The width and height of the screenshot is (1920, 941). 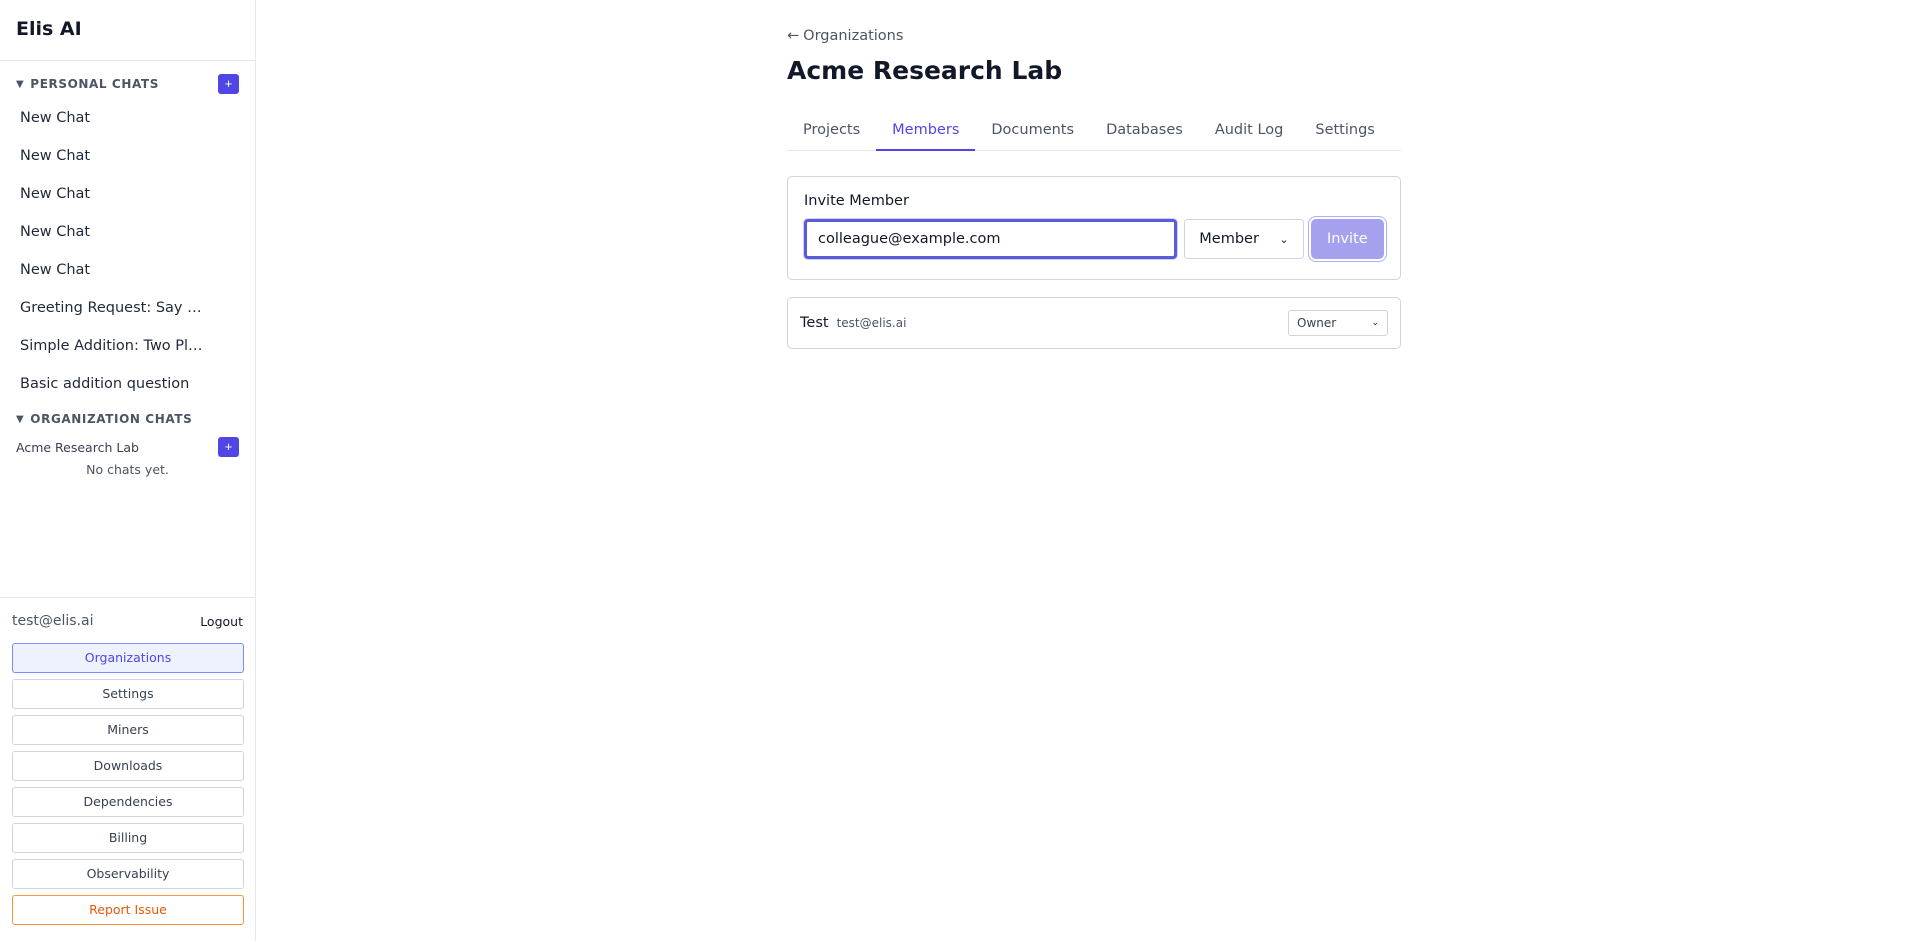 What do you see at coordinates (128, 802) in the screenshot?
I see `dependencies-nav-button: Dependencies` at bounding box center [128, 802].